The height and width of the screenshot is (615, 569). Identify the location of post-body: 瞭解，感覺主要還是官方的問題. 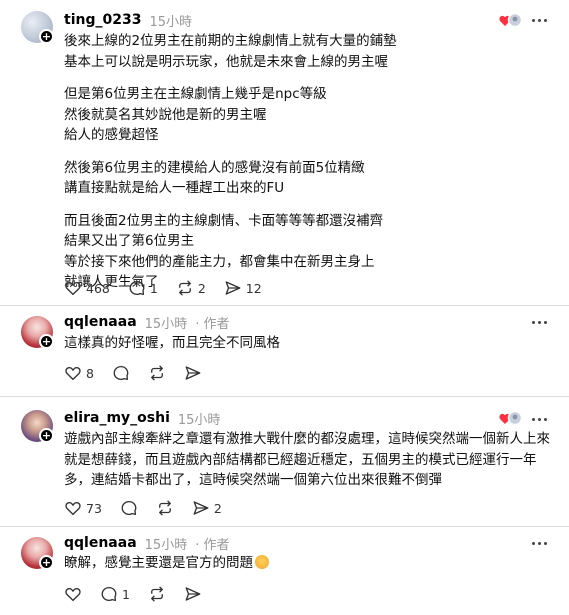
(304, 563).